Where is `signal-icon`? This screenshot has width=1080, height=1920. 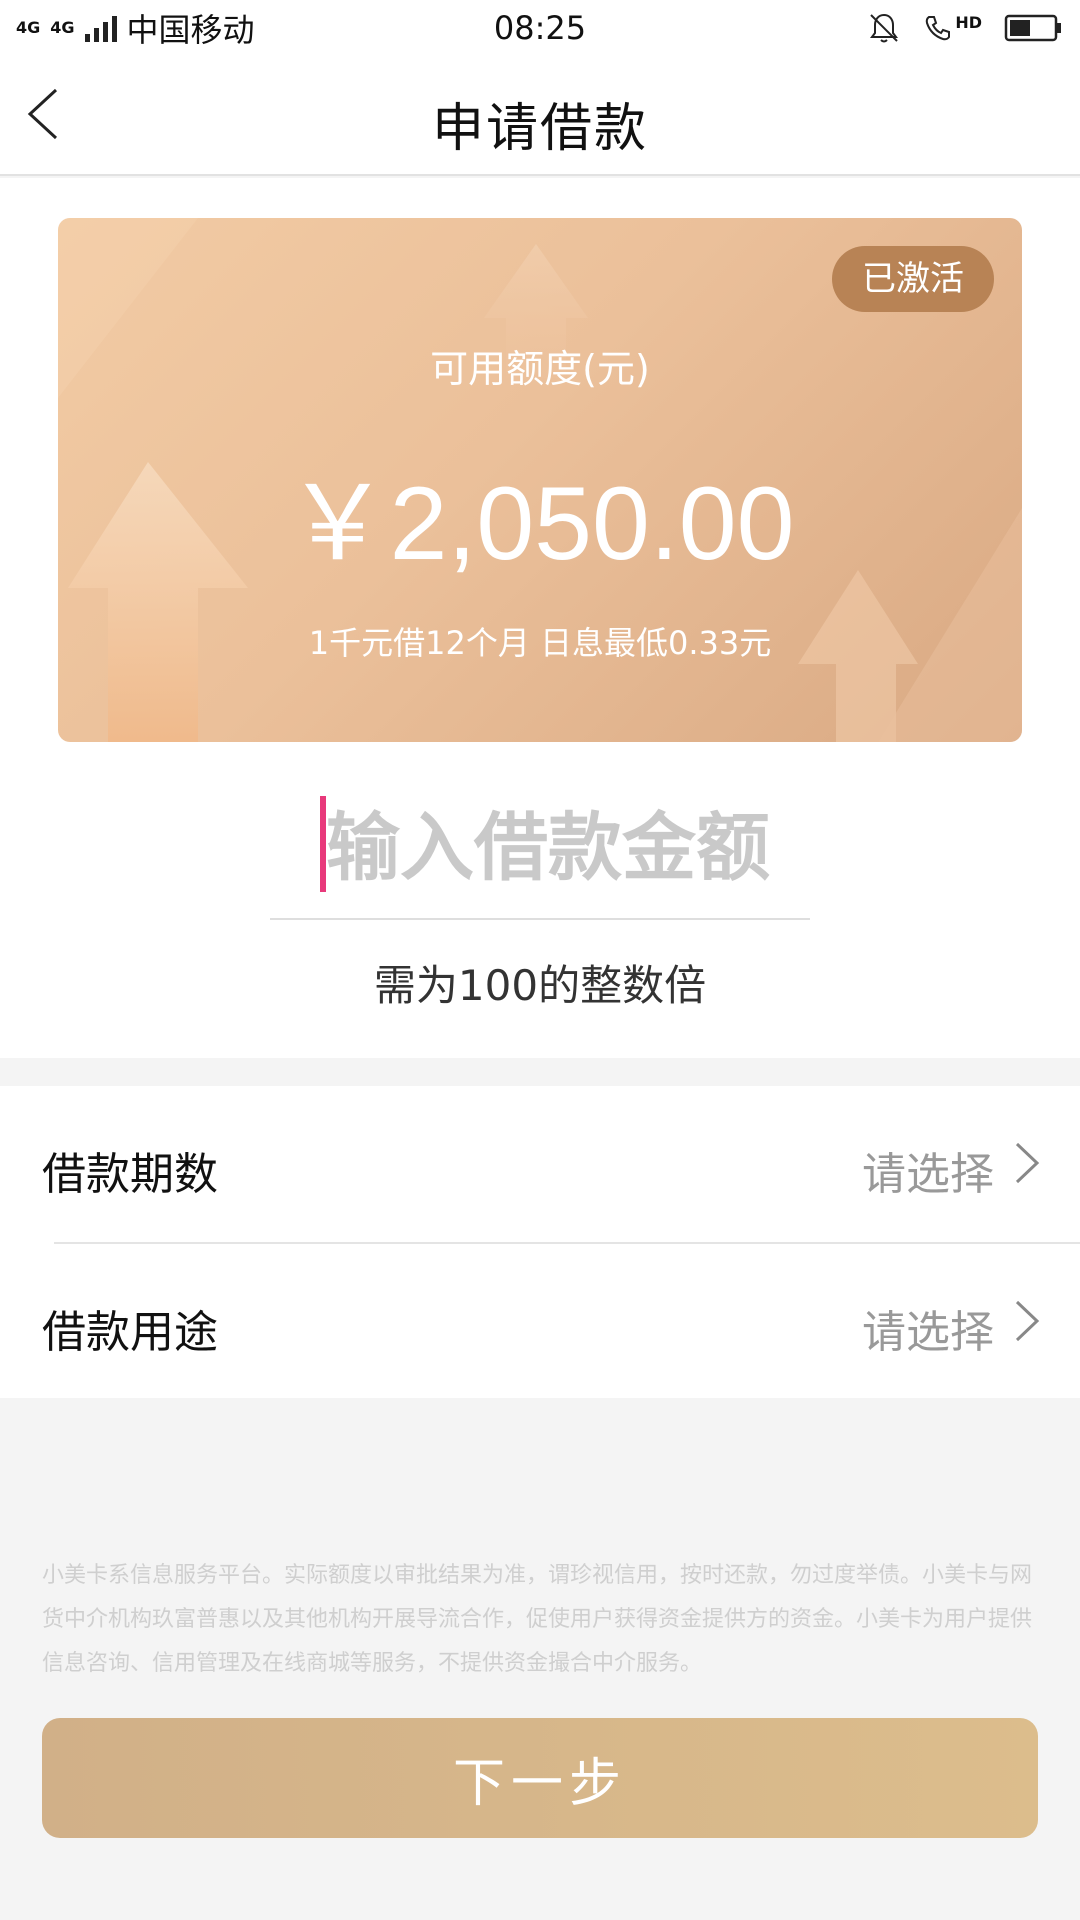
signal-icon is located at coordinates (100, 28).